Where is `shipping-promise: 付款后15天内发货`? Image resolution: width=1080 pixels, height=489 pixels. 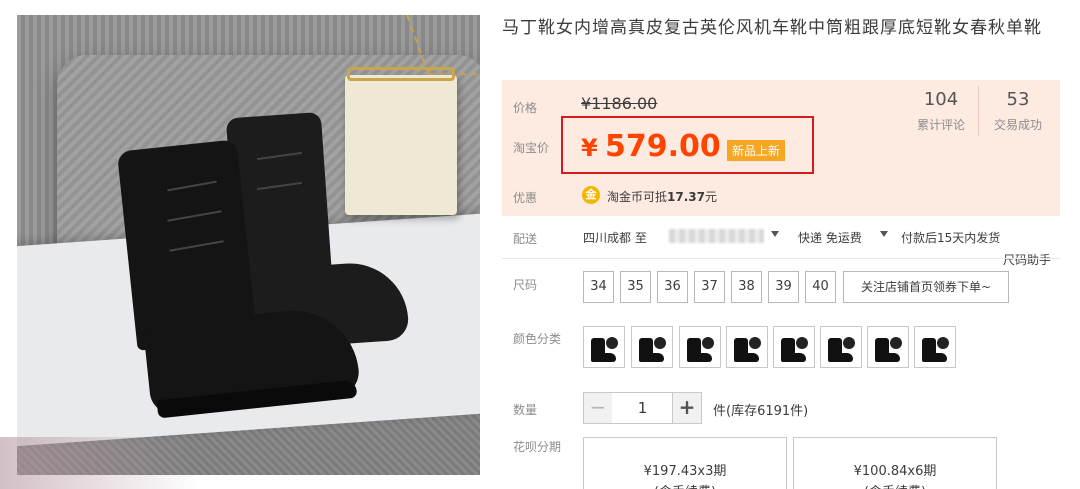 shipping-promise: 付款后15天内发货 is located at coordinates (951, 238).